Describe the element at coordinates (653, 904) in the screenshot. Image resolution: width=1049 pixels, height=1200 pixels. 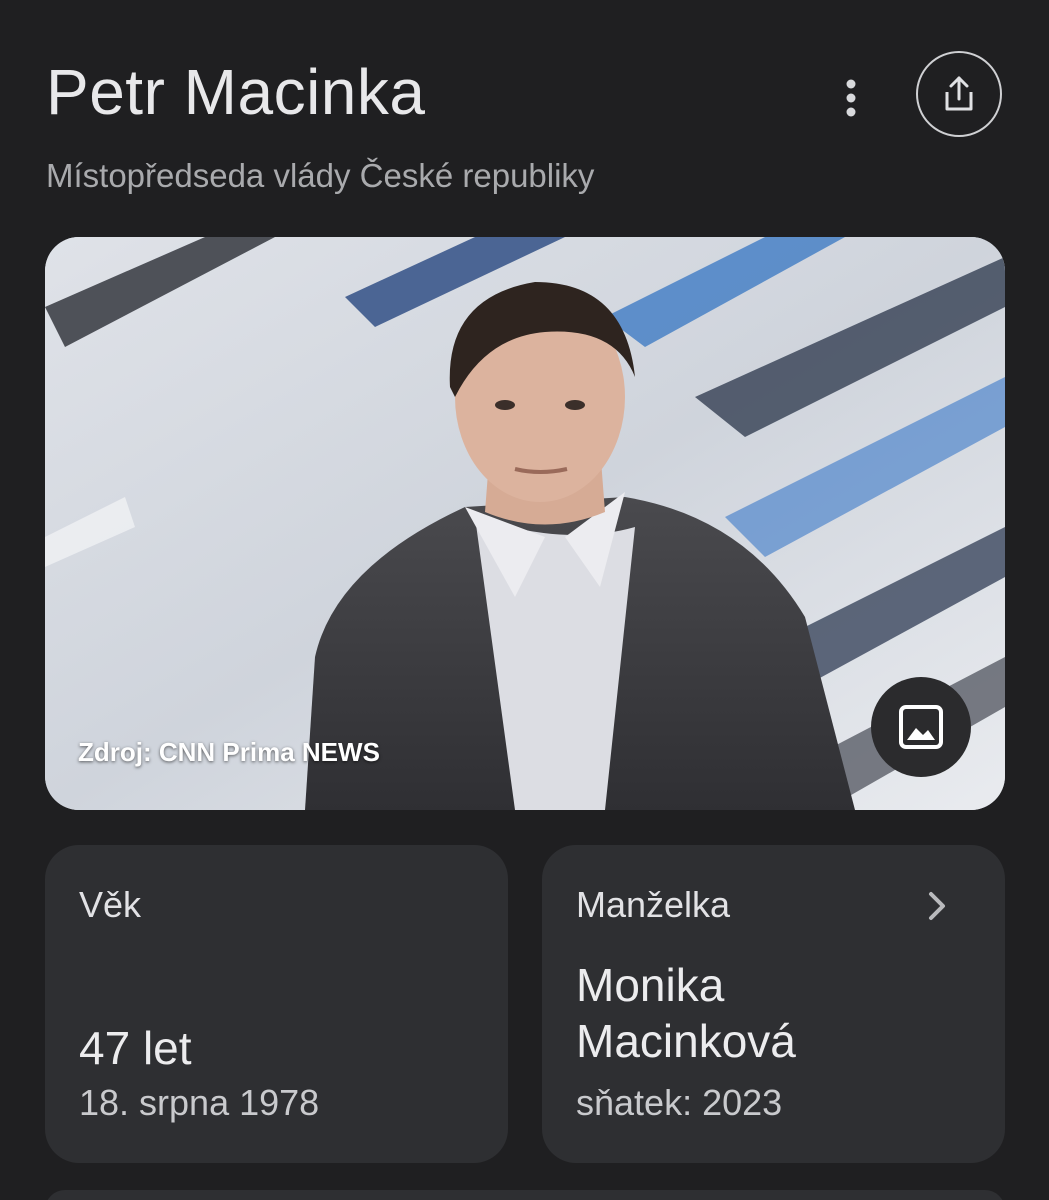
I see `spouse-label: Manželka` at that location.